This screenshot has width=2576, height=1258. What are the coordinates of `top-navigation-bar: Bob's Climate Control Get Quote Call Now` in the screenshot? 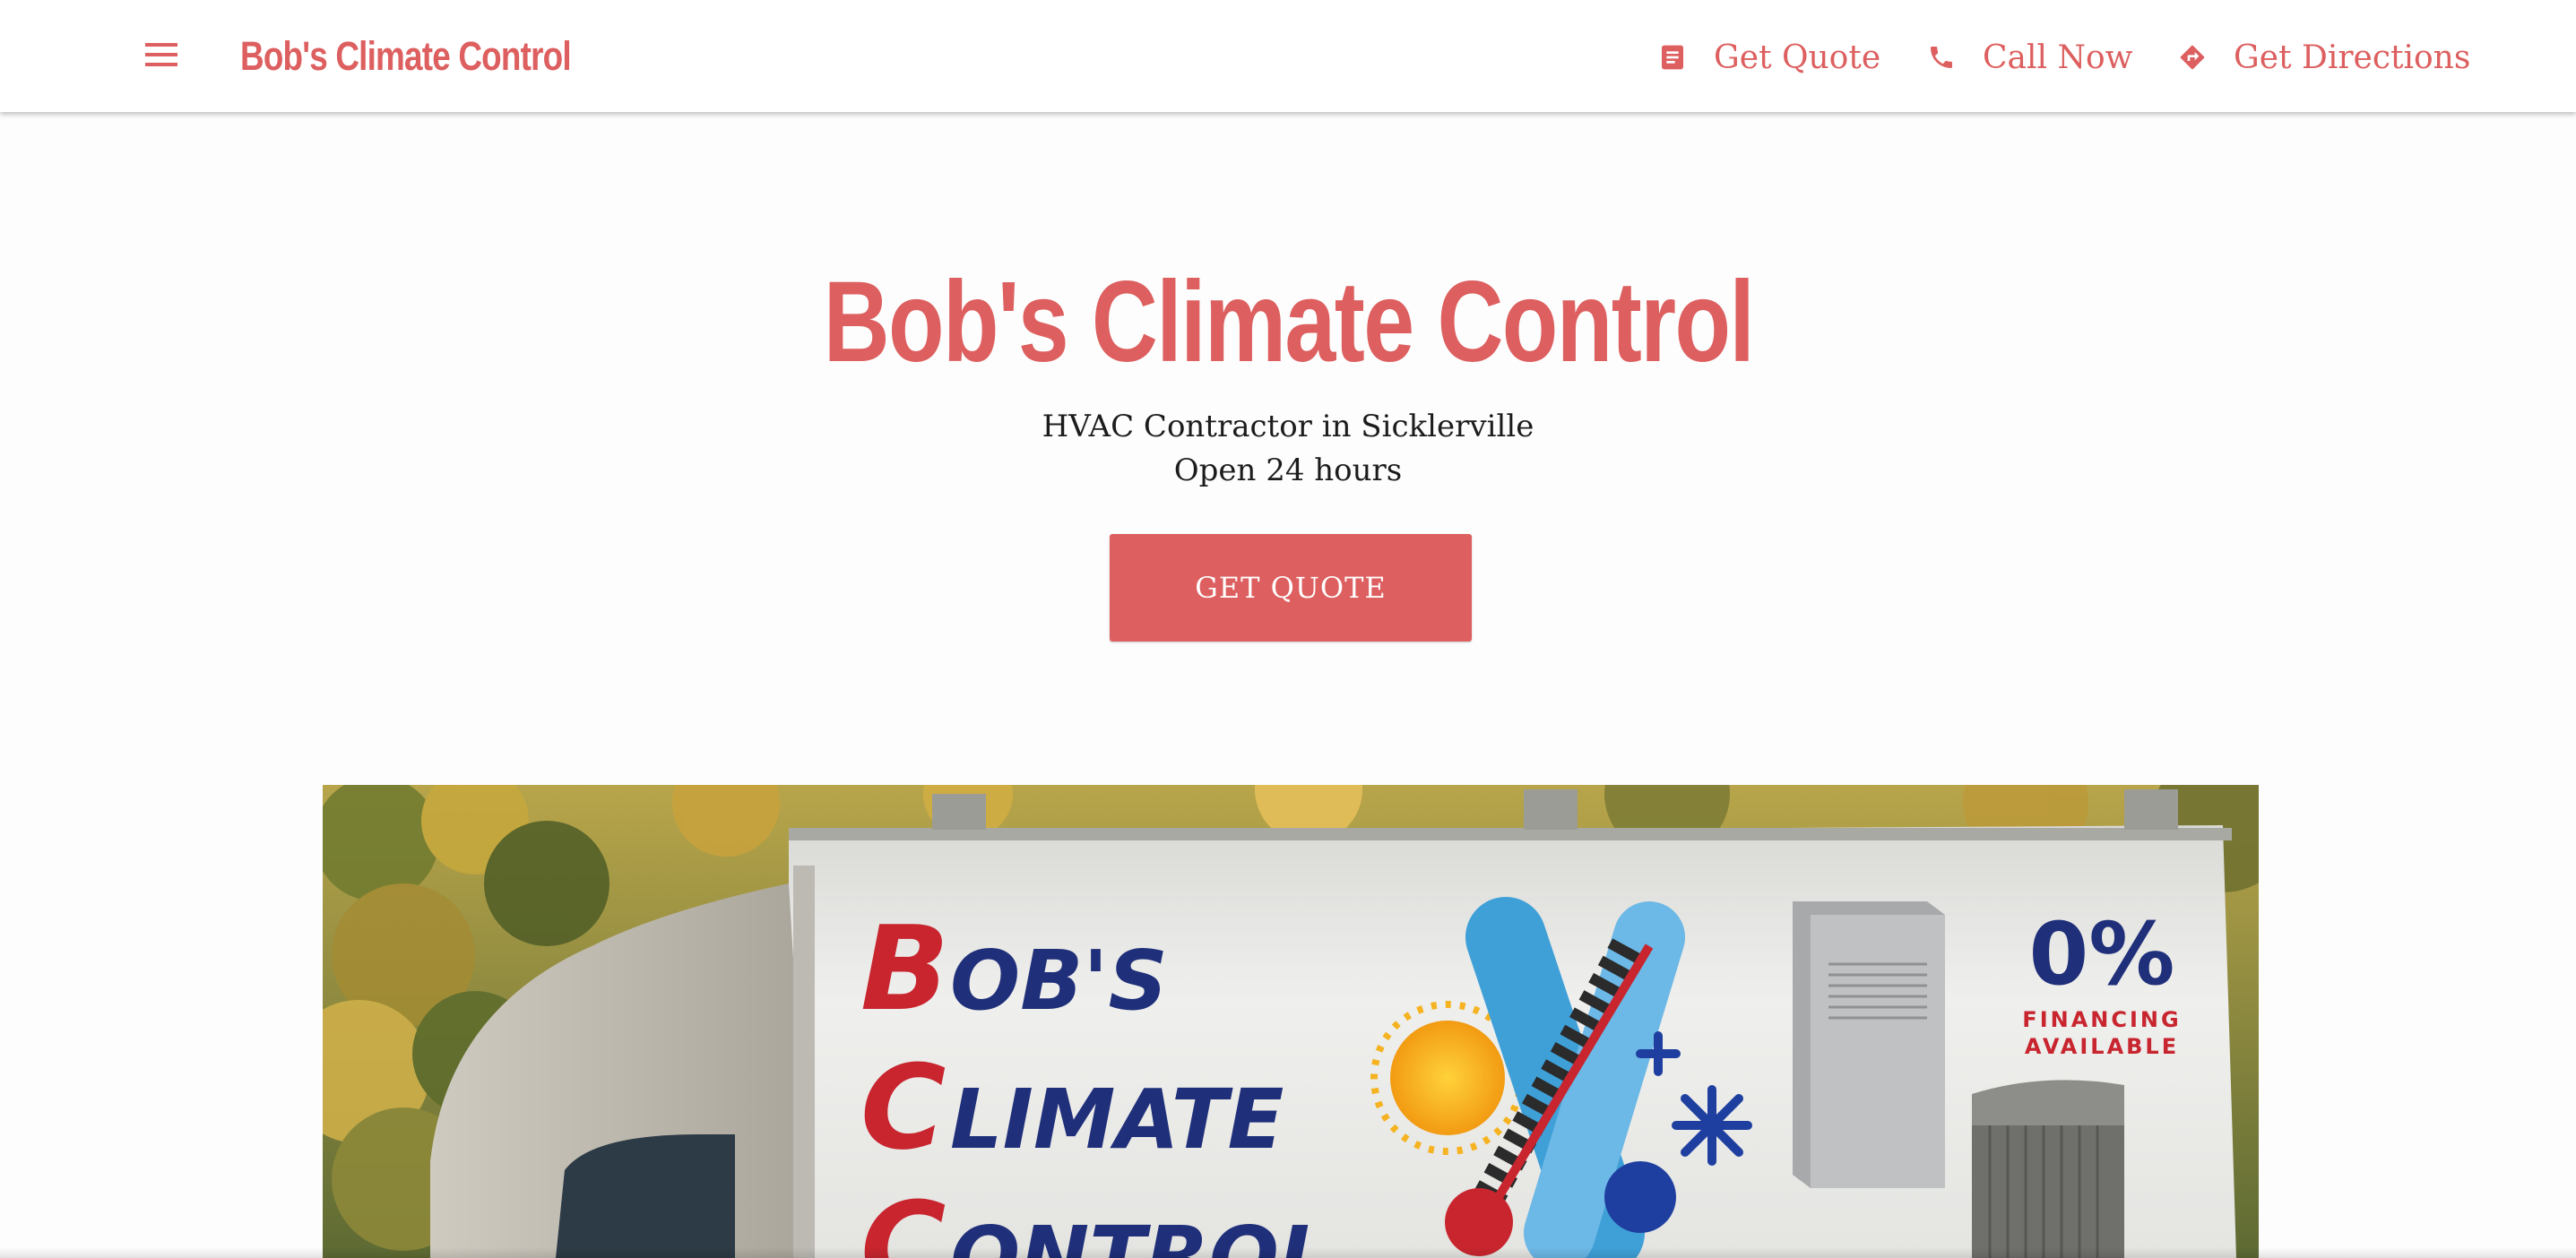 It's located at (1288, 56).